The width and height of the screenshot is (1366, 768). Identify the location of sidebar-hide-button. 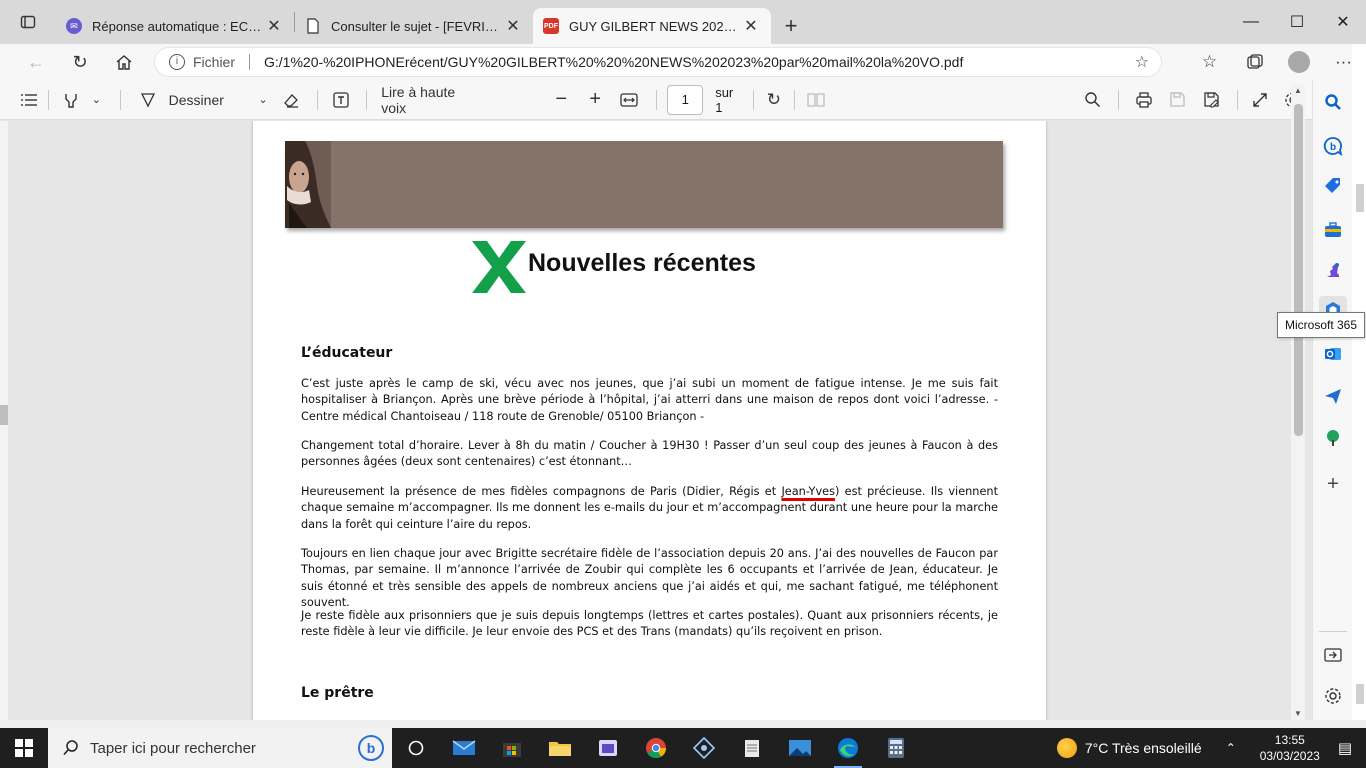
(1333, 655).